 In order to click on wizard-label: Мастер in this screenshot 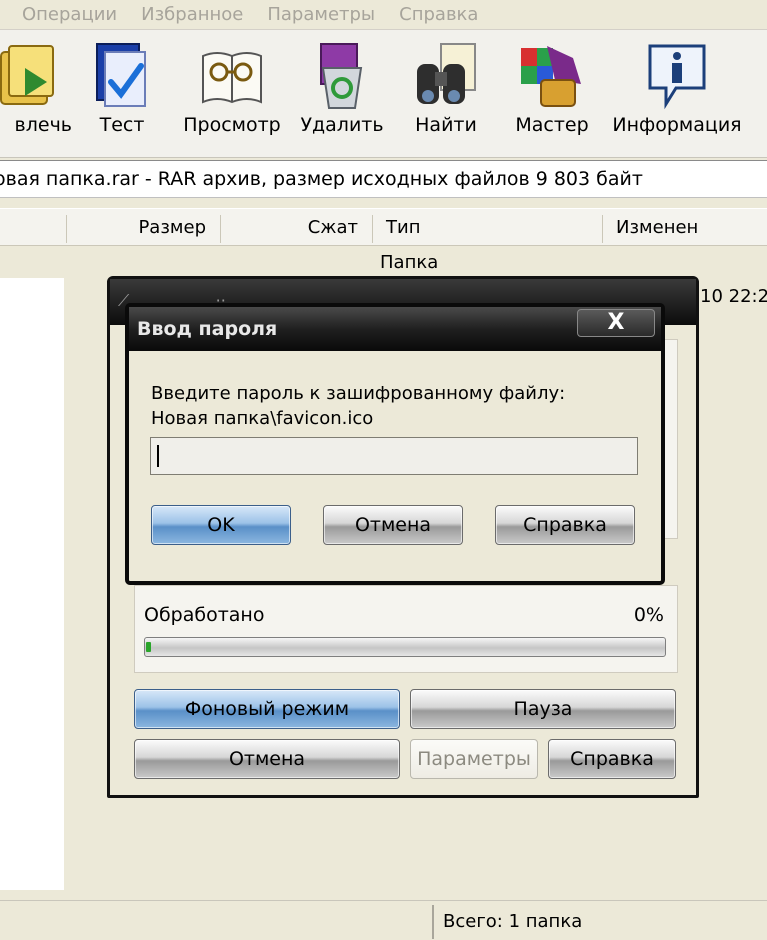, I will do `click(552, 125)`.